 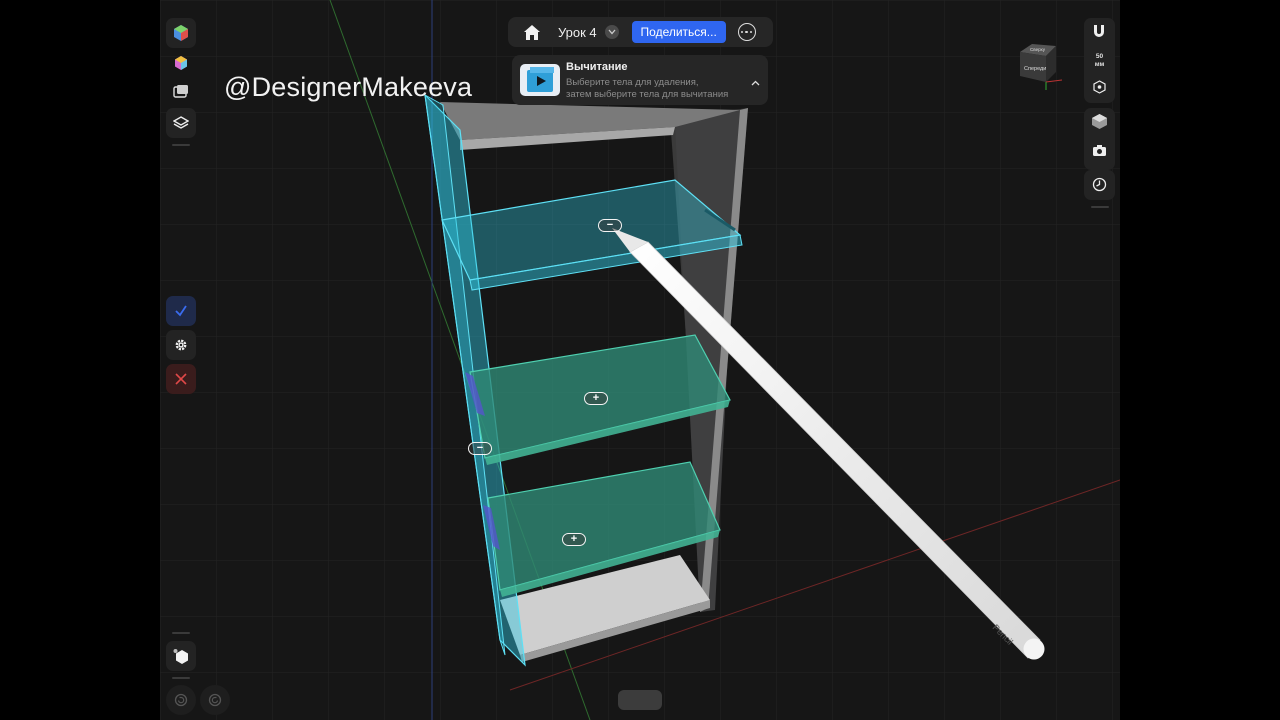 I want to click on view-cube: Спереди Сверху, so click(x=1039, y=66).